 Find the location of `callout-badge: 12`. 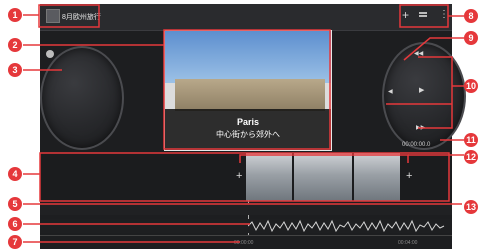

callout-badge: 12 is located at coordinates (471, 157).